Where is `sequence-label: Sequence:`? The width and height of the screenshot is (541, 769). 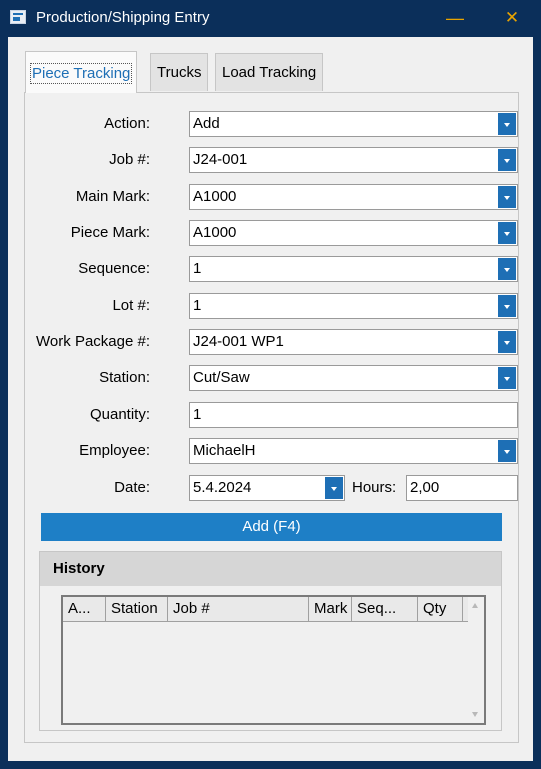
sequence-label: Sequence: is located at coordinates (114, 268).